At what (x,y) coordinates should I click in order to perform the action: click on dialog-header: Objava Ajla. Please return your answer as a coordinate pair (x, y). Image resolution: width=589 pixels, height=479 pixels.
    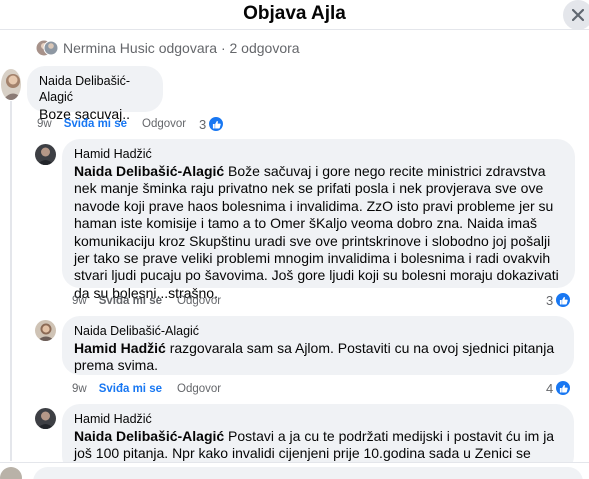
    Looking at the image, I should click on (294, 14).